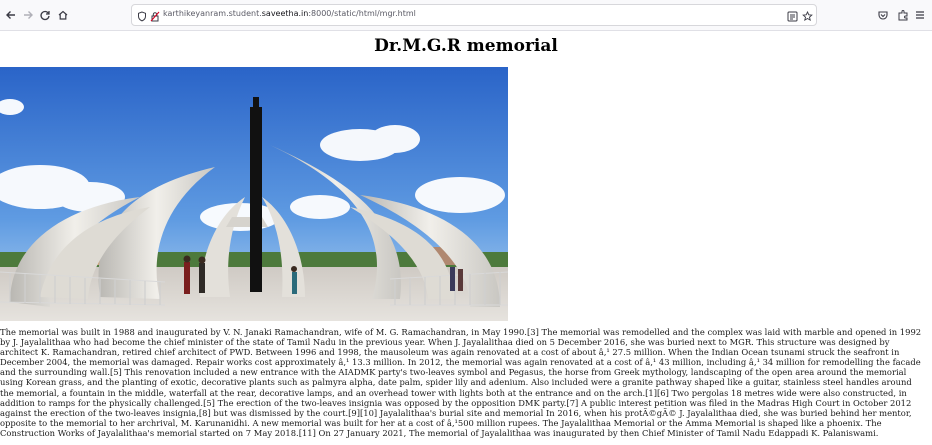 This screenshot has width=932, height=445. I want to click on url-prefix: karthikeyanram.student., so click(212, 13).